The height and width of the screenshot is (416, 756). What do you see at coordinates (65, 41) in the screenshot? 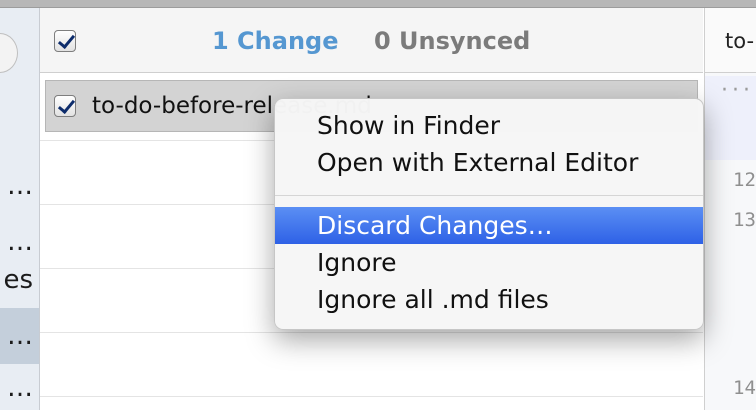
I see `select-all-checkbox` at bounding box center [65, 41].